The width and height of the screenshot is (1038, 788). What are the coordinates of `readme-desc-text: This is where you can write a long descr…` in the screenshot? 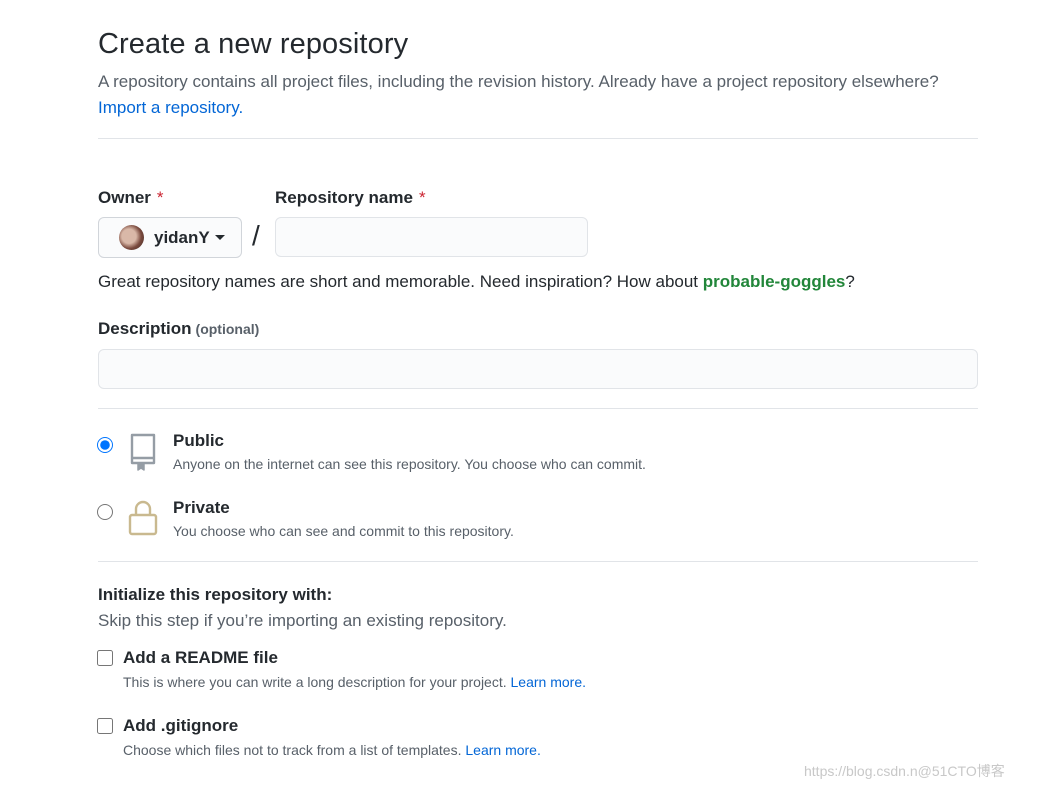 It's located at (315, 682).